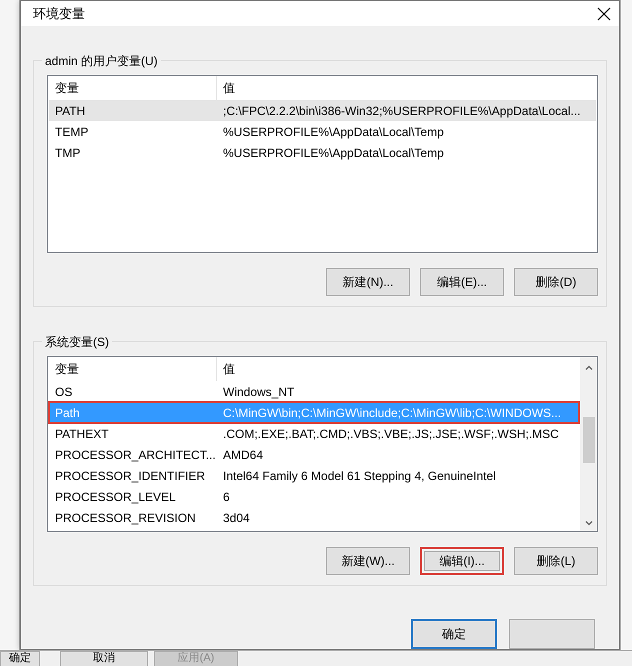 This screenshot has height=666, width=632. I want to click on variable-name: PATH, so click(70, 111).